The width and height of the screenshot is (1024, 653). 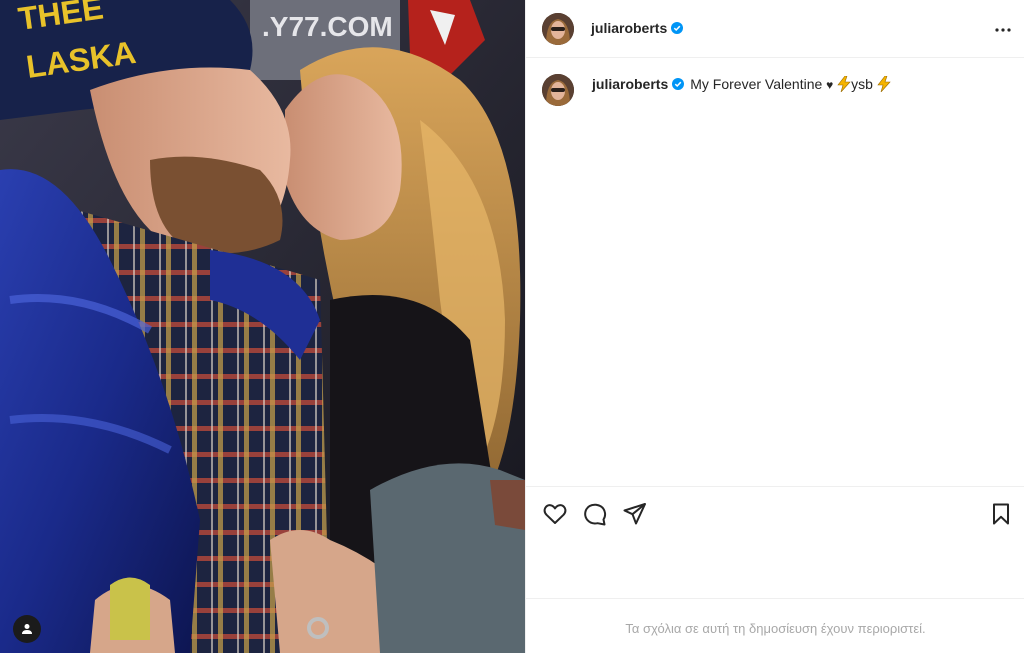 I want to click on bookmark-icon, so click(x=1001, y=514).